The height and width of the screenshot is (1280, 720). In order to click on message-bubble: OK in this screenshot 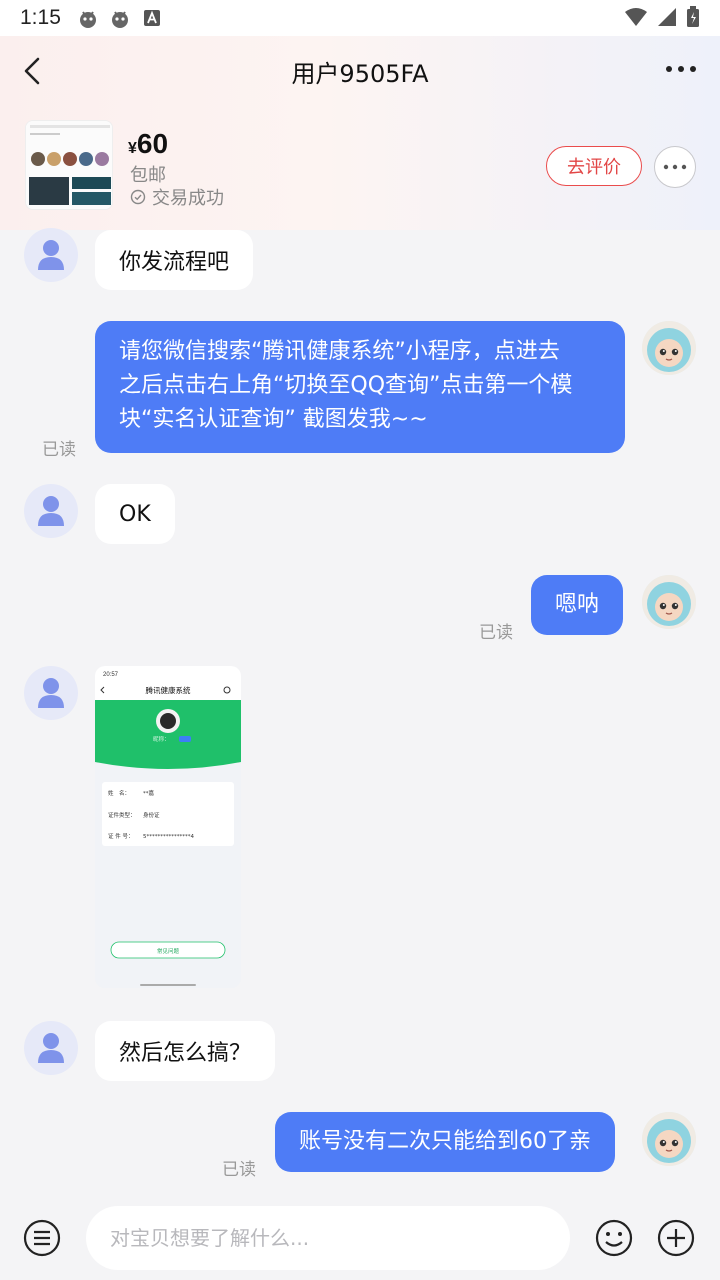, I will do `click(135, 514)`.